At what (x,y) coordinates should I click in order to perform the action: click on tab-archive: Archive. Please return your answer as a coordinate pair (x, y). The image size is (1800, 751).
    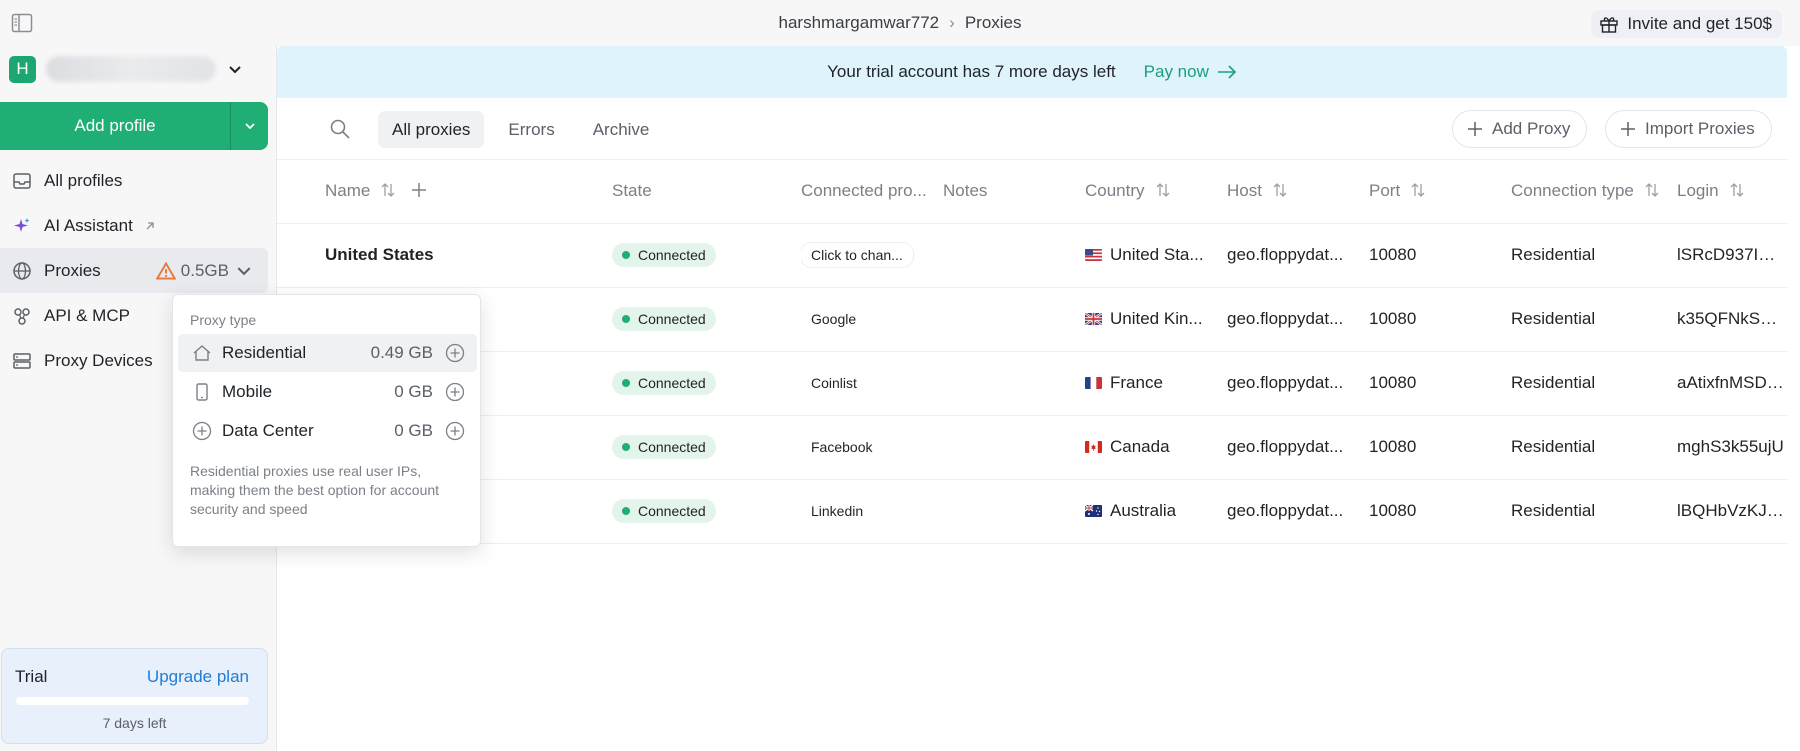
    Looking at the image, I should click on (621, 129).